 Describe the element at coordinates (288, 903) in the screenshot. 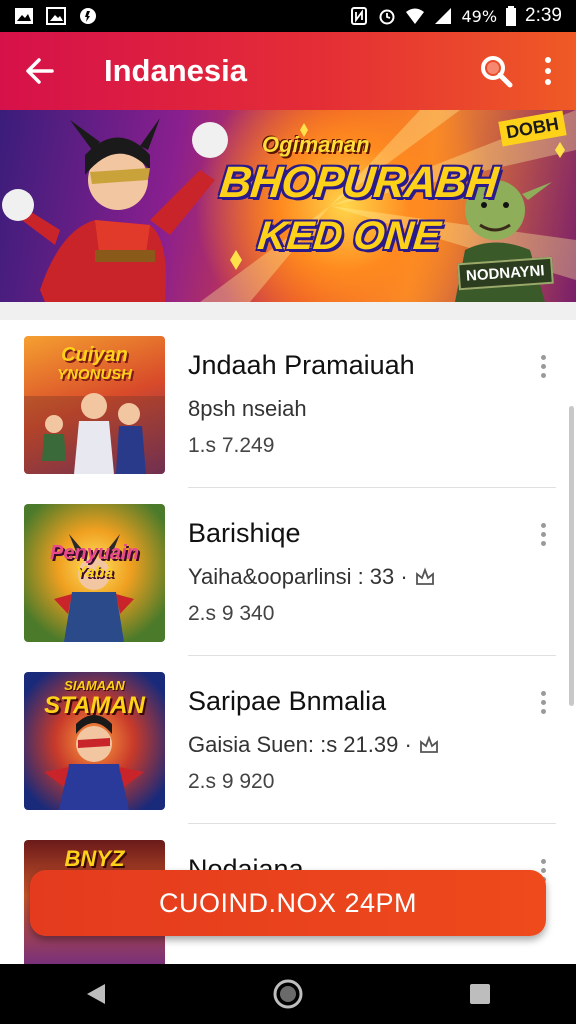

I see `primary-cta-button: CUOIND.NOX 24PM` at that location.